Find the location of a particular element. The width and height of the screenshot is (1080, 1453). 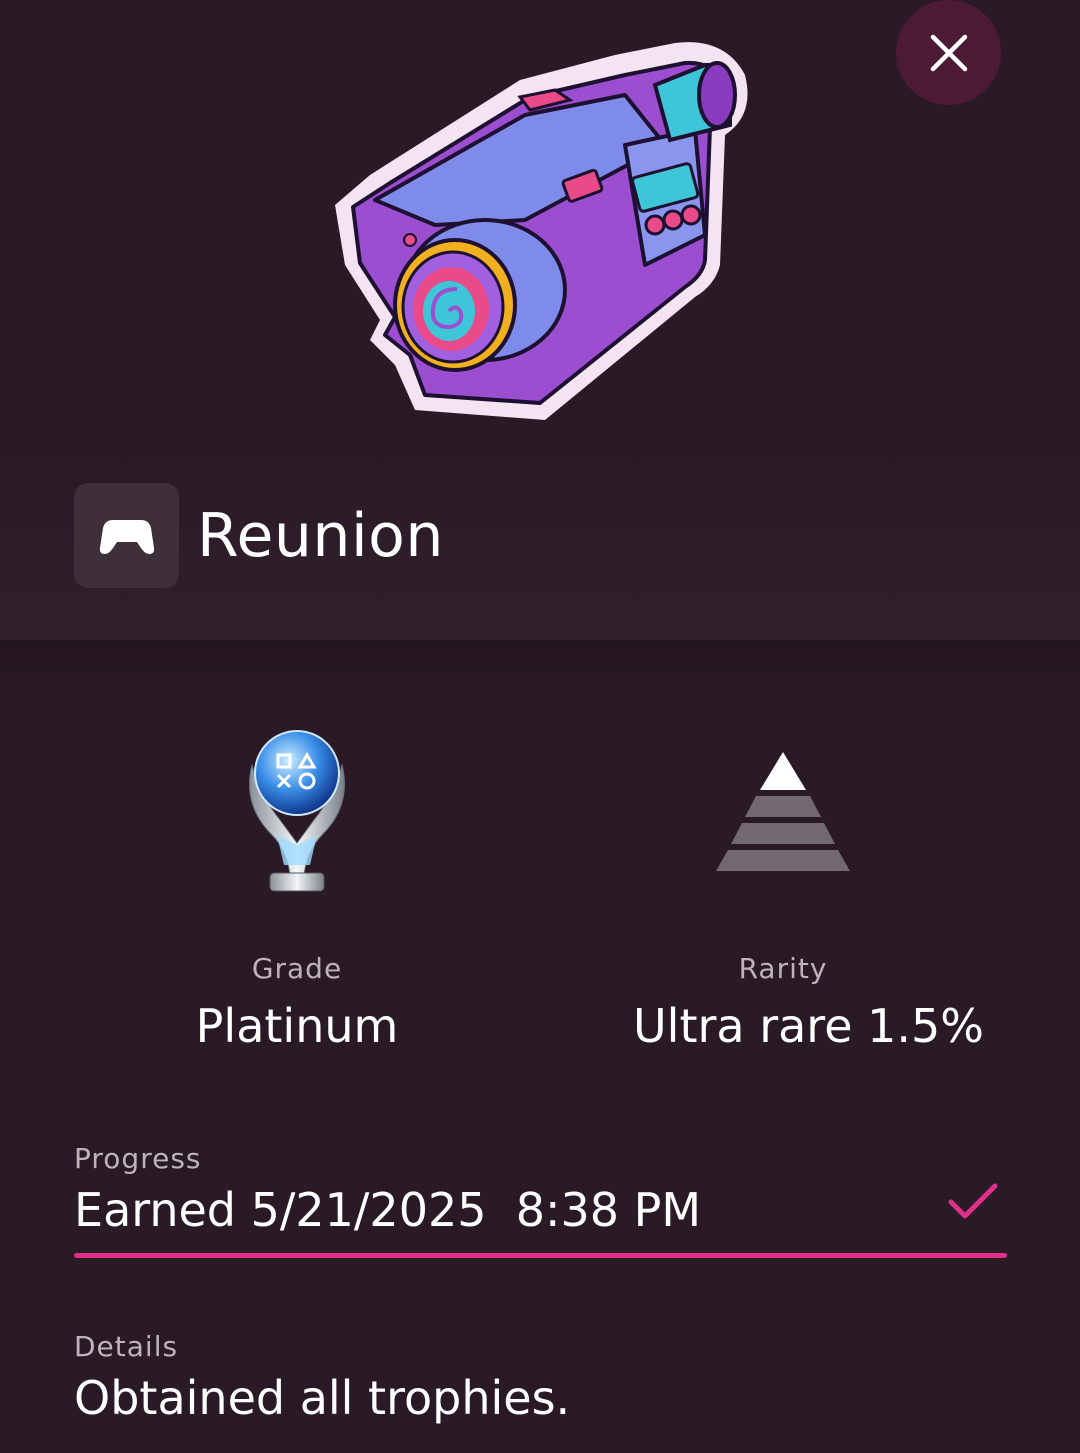

game-icon-tile is located at coordinates (126, 535).